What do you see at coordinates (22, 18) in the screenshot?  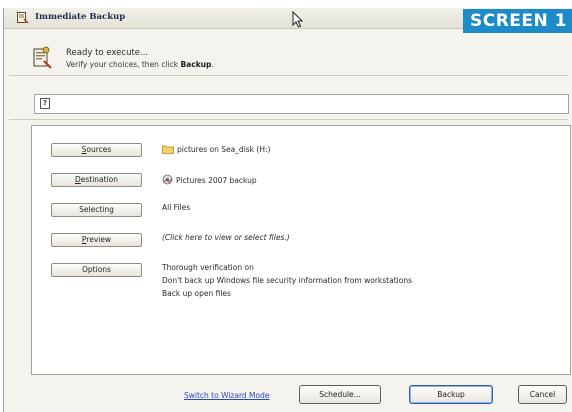 I see `backup-app-icon` at bounding box center [22, 18].